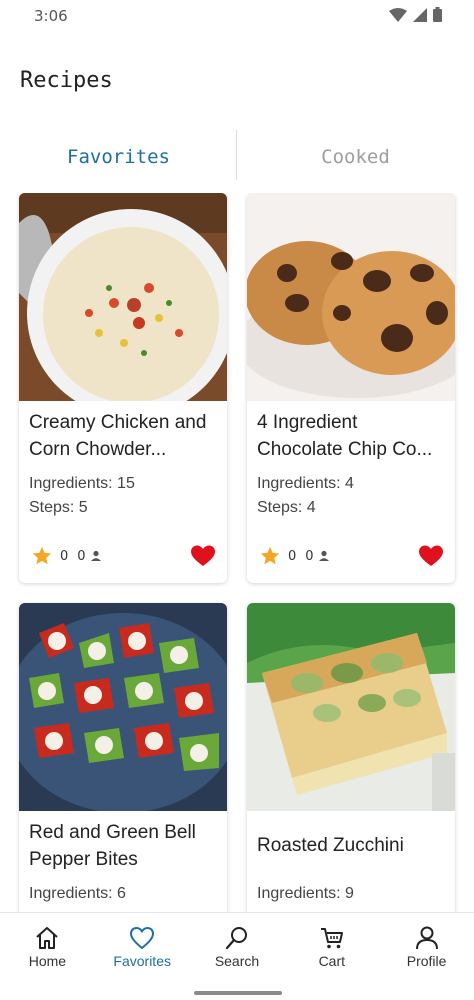 The height and width of the screenshot is (1000, 474). Describe the element at coordinates (51, 16) in the screenshot. I see `status-time: 3:06` at that location.